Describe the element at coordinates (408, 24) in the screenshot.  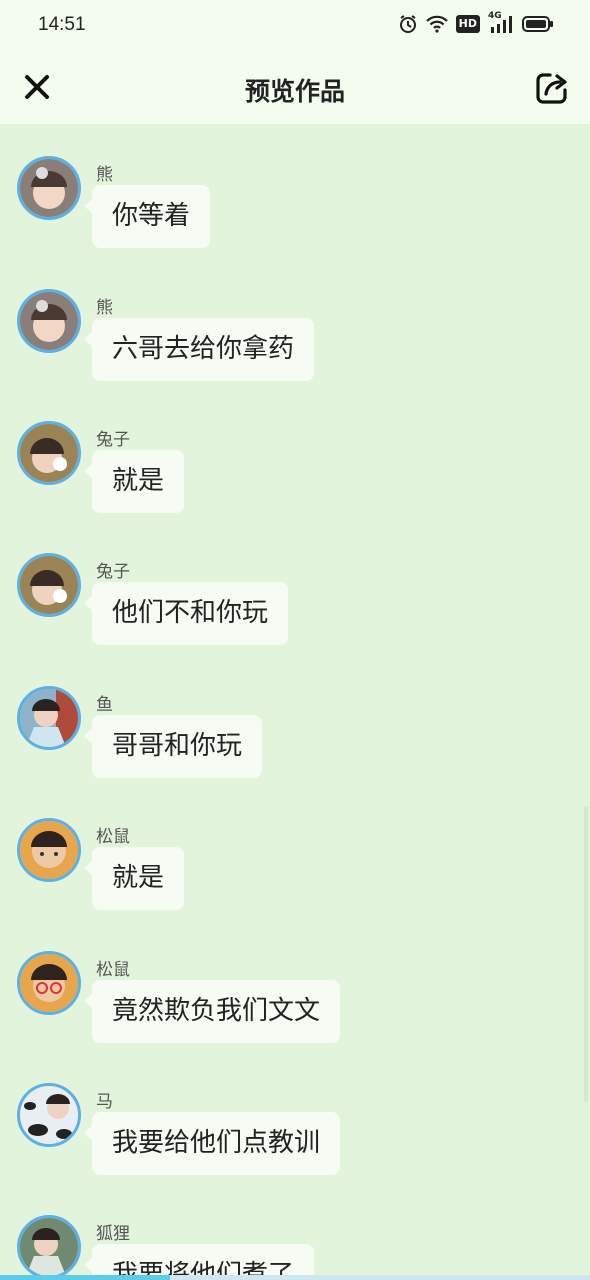
I see `alarm-icon` at that location.